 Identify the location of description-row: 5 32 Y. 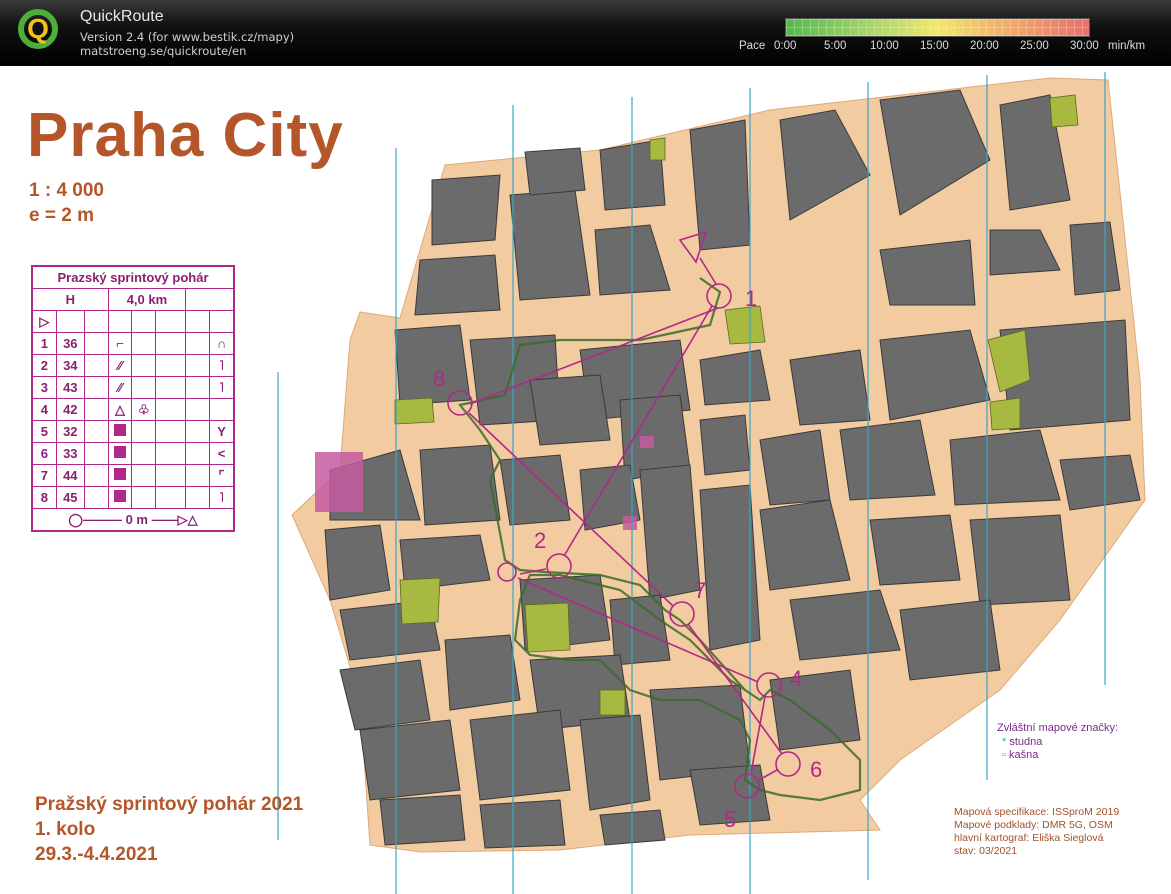
(133, 431).